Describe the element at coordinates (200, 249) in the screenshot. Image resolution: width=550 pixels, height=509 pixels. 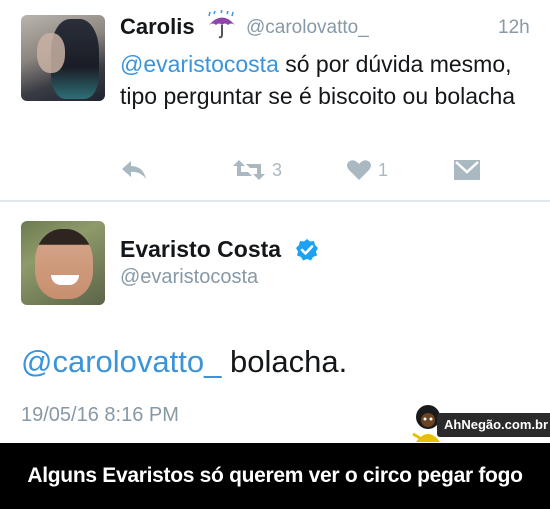
I see `author-name: Evaristo Costa` at that location.